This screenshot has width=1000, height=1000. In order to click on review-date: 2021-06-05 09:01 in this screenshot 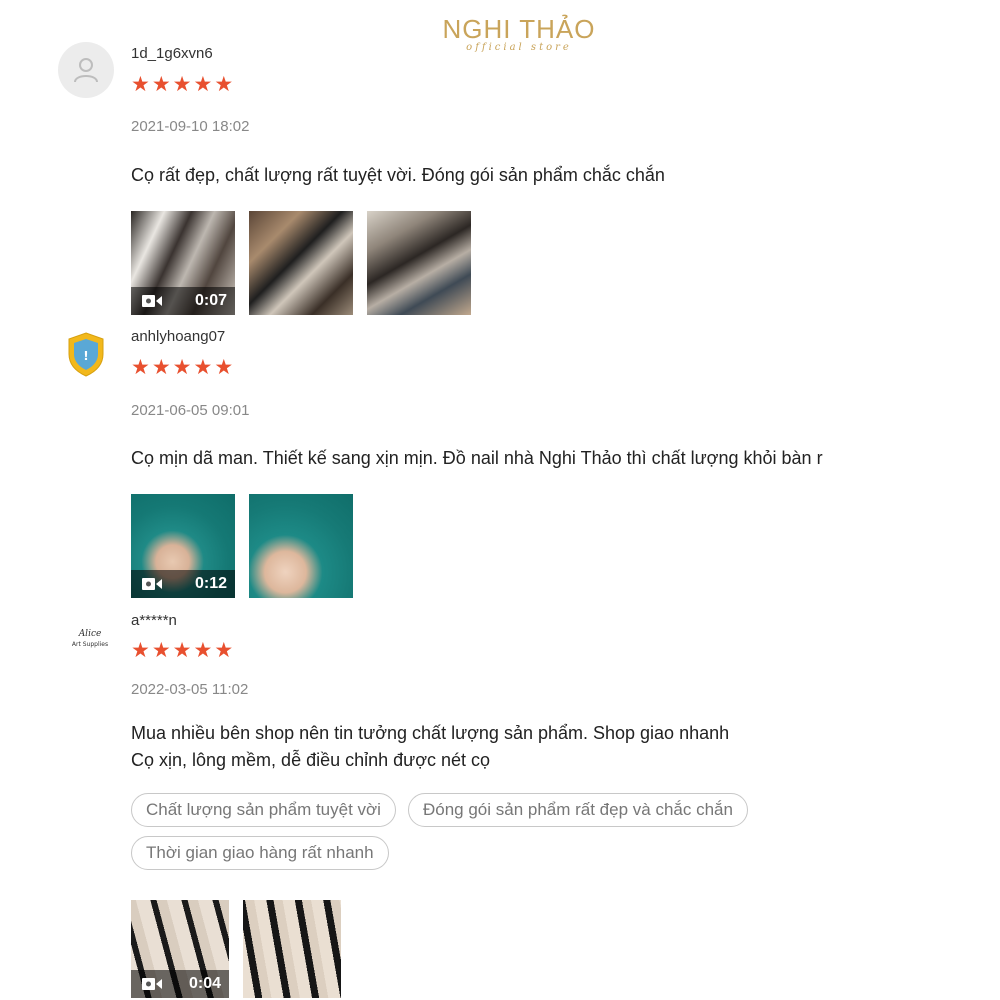, I will do `click(190, 410)`.